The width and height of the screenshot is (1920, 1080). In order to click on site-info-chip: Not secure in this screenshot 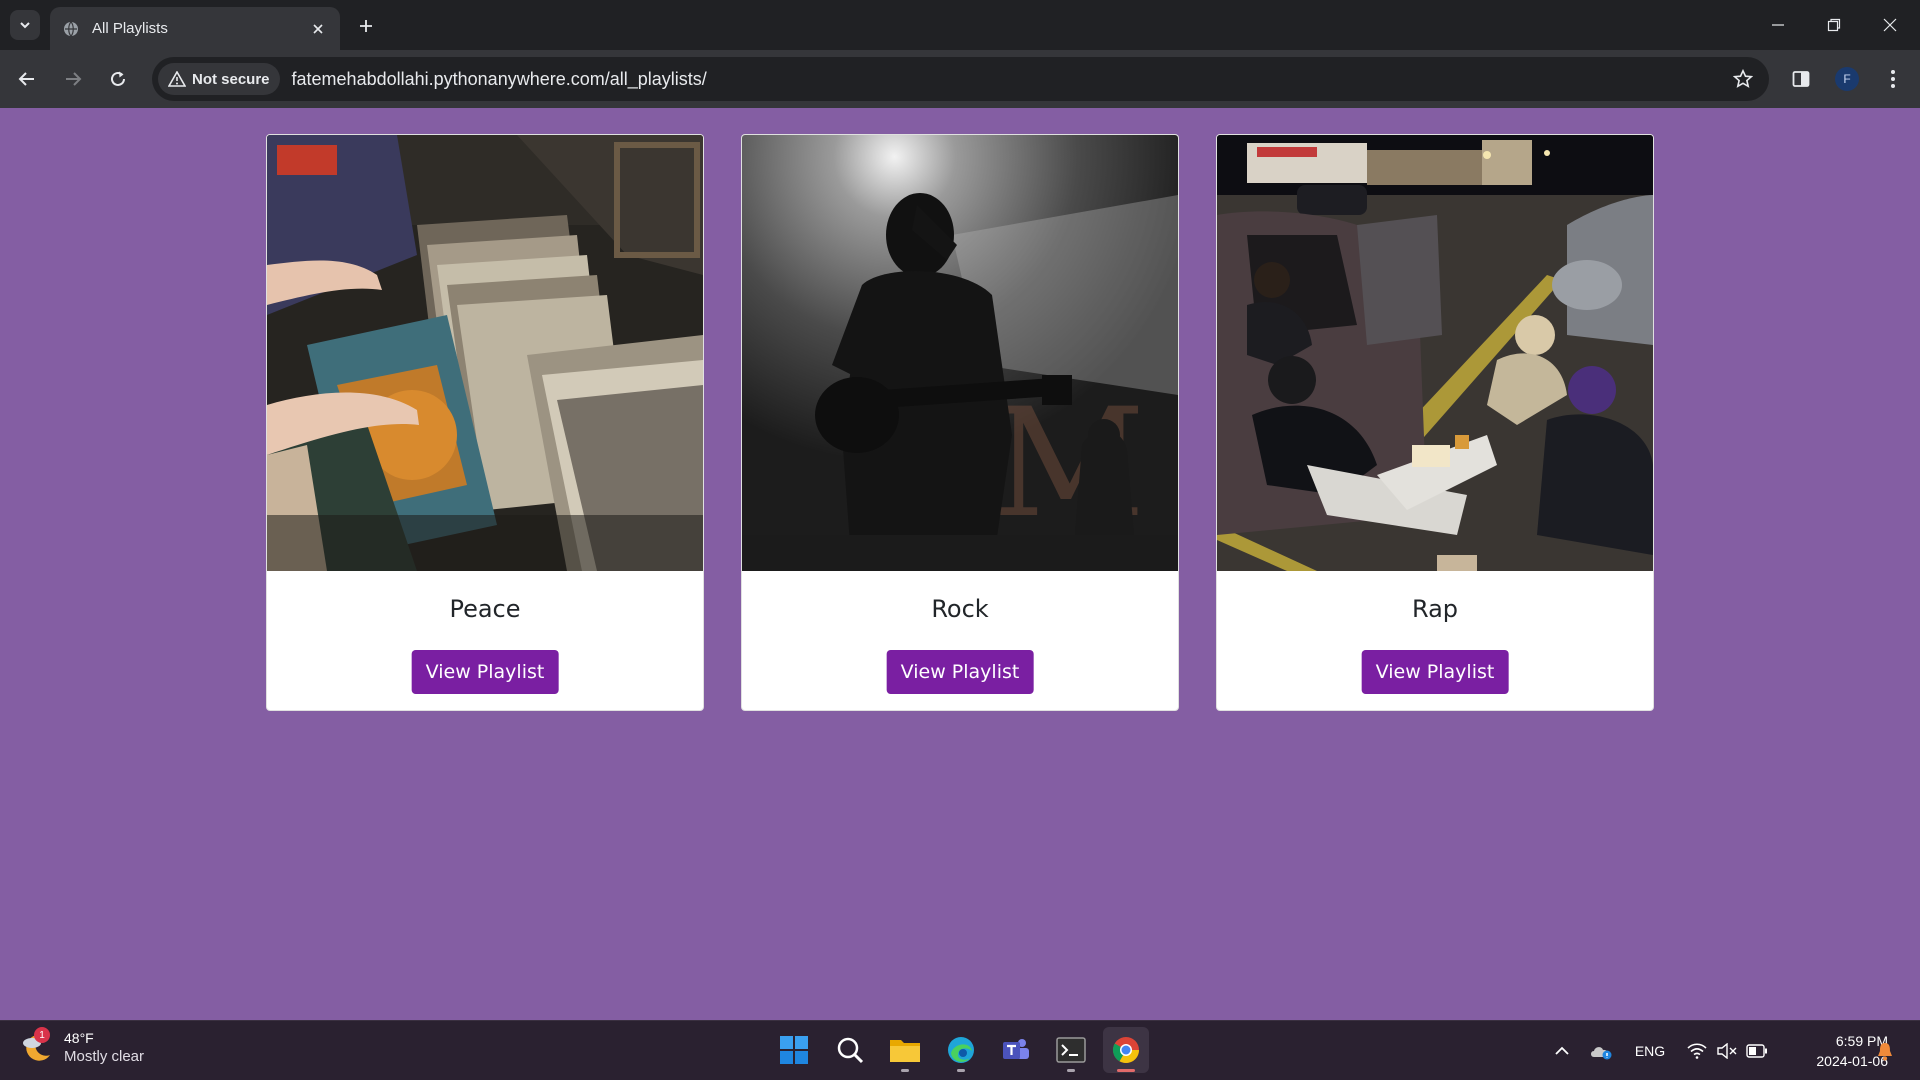, I will do `click(219, 79)`.